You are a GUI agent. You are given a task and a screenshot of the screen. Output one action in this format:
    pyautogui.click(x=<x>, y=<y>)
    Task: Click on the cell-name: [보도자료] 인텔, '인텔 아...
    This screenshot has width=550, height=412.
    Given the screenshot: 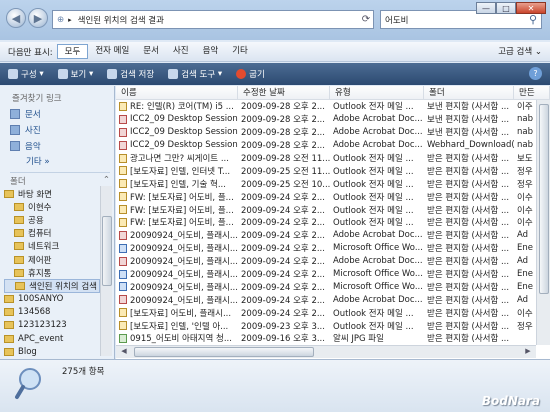 What is the action you would take?
    pyautogui.click(x=177, y=326)
    